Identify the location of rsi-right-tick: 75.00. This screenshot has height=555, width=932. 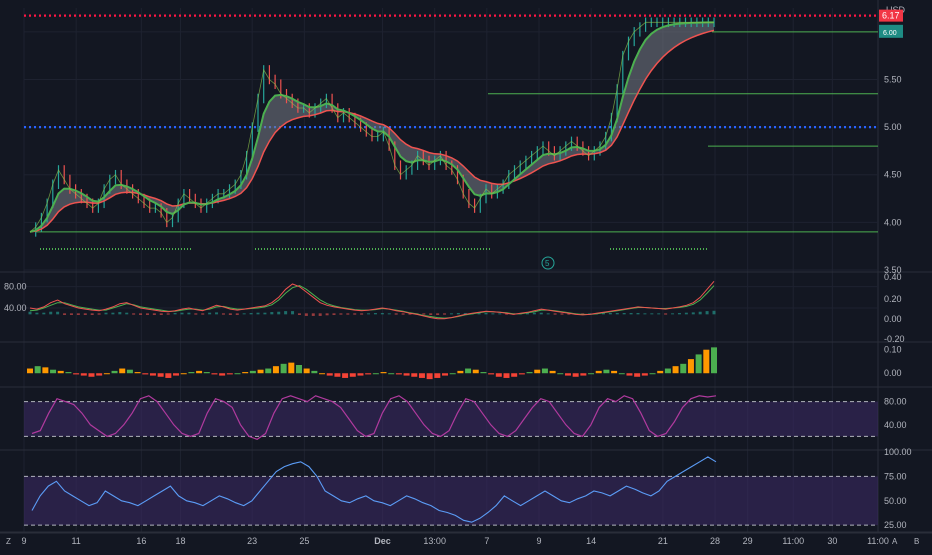
(895, 476).